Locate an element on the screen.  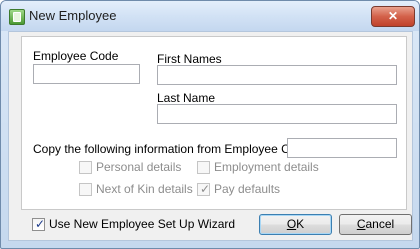
setup-wizard-checkbox: ✓ is located at coordinates (39, 224).